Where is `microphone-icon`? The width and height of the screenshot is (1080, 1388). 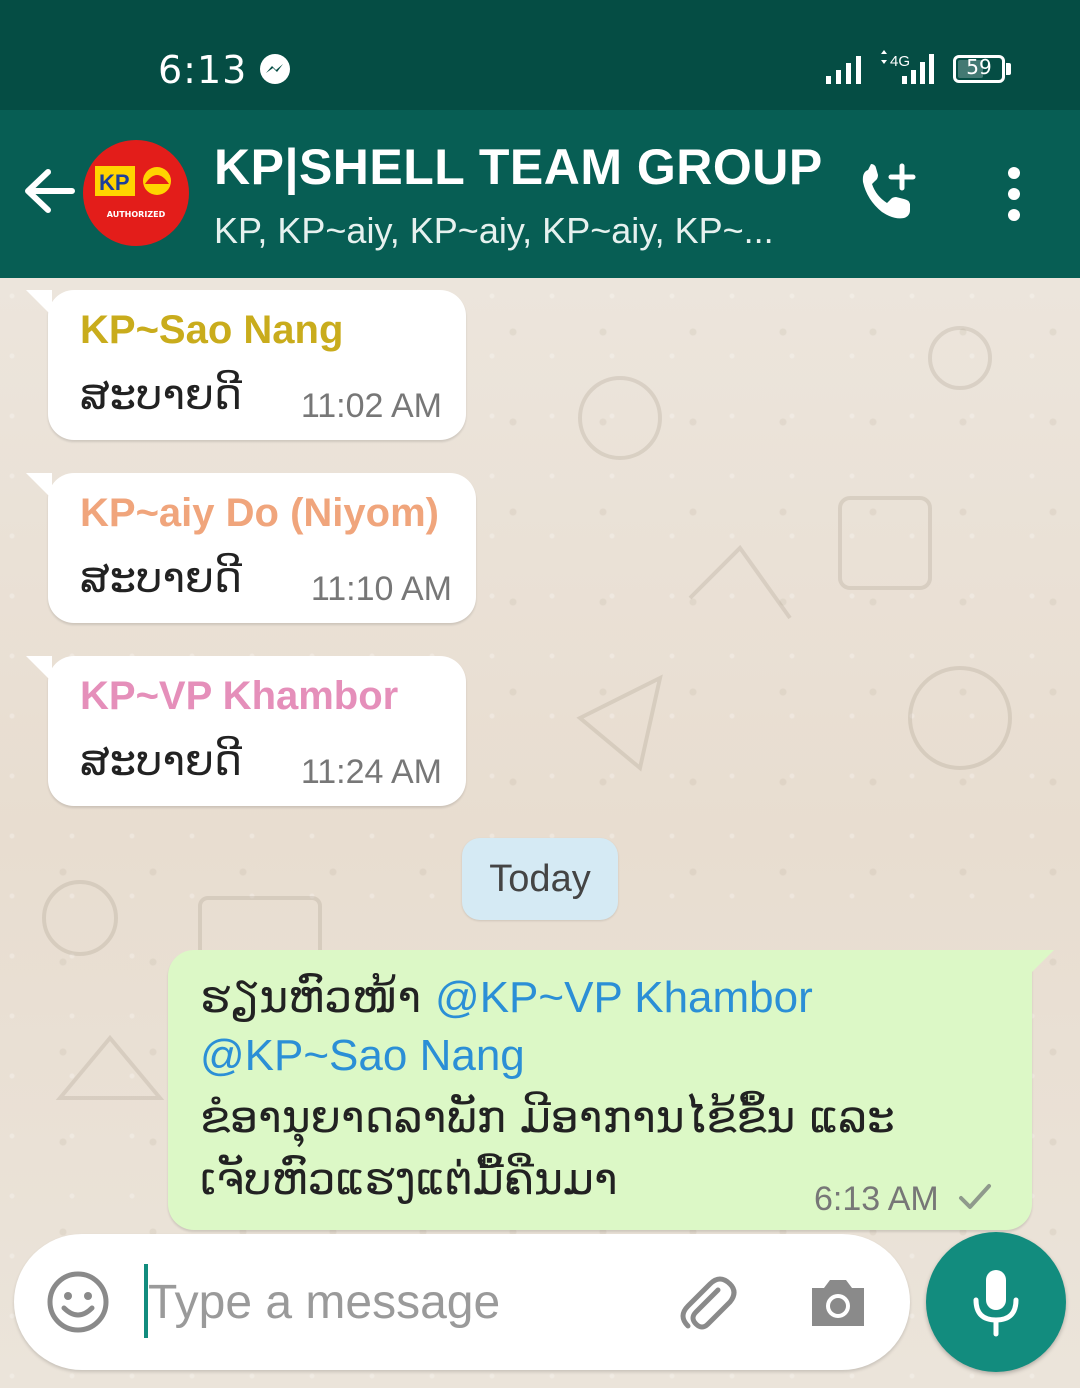 microphone-icon is located at coordinates (996, 1303).